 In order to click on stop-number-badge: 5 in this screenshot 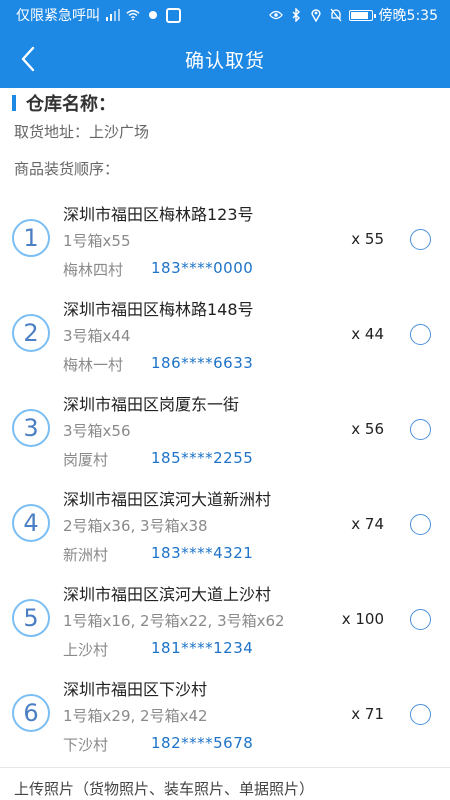, I will do `click(31, 618)`.